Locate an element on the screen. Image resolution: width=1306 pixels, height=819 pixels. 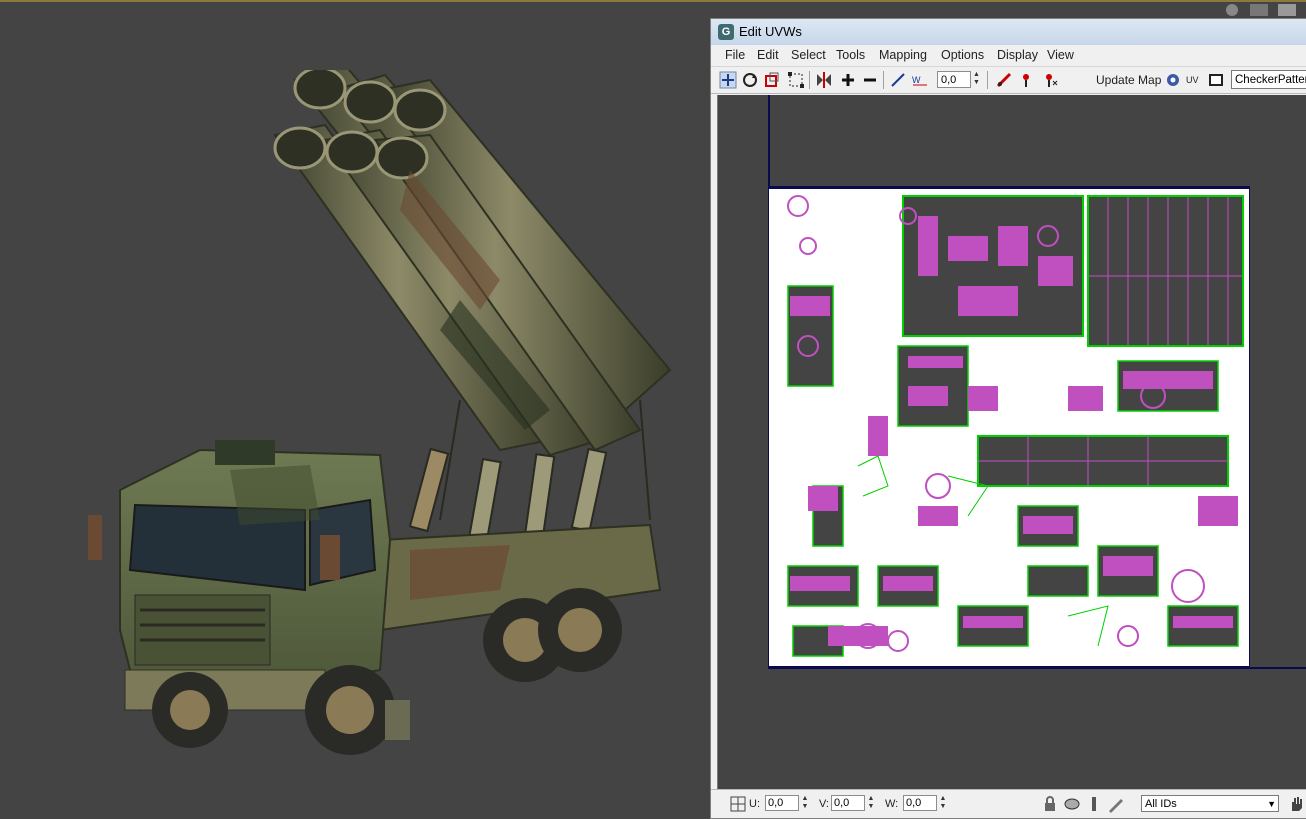
rotation-angle-field: 0,0 is located at coordinates (954, 79).